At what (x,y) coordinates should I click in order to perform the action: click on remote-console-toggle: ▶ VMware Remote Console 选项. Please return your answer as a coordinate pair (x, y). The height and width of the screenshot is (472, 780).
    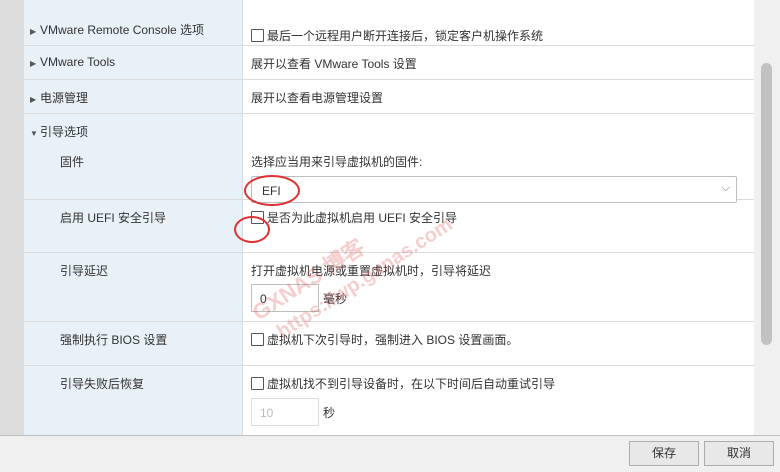
    Looking at the image, I should click on (133, 22).